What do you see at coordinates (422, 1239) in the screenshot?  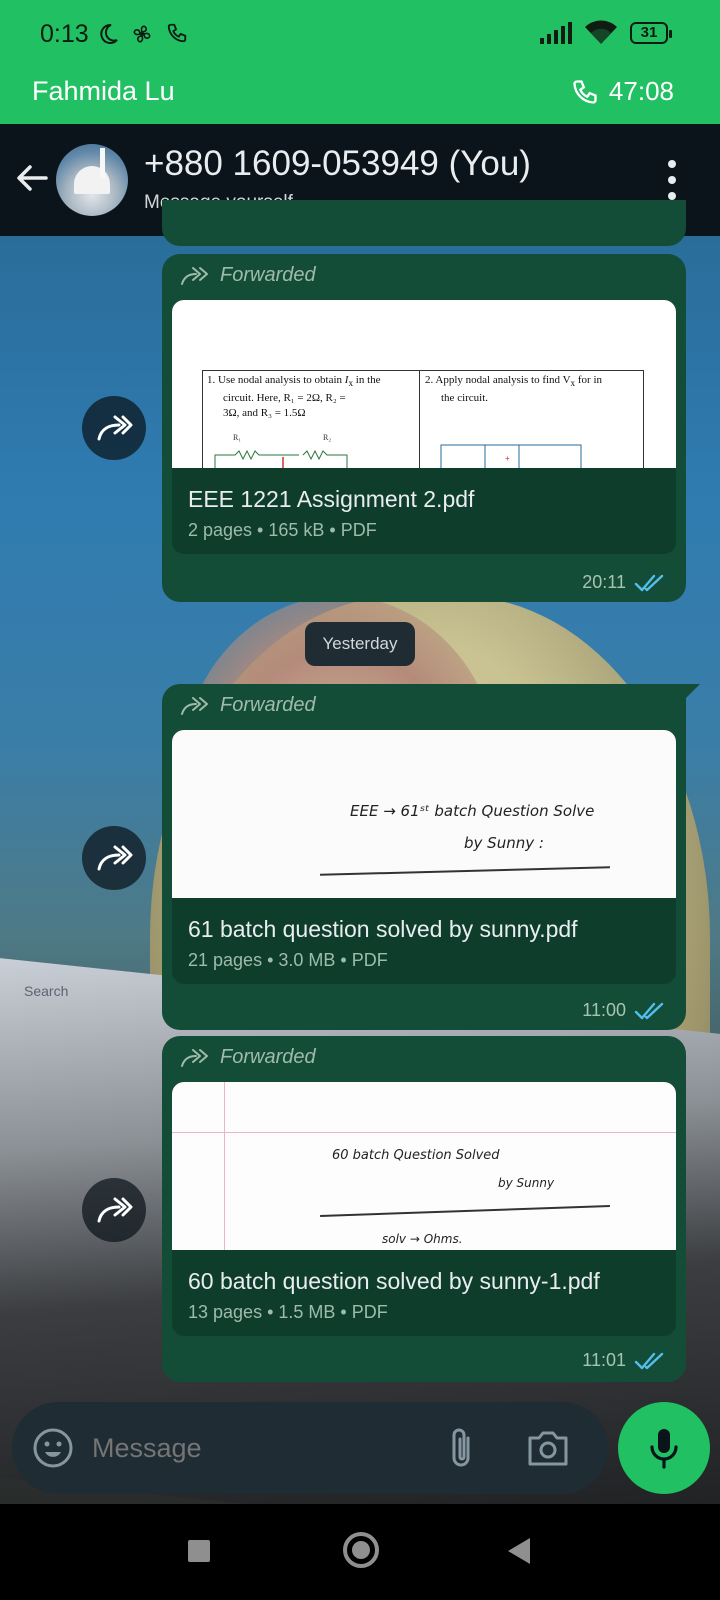 I see `preview-handwritten-line-3: solv → Ohms.` at bounding box center [422, 1239].